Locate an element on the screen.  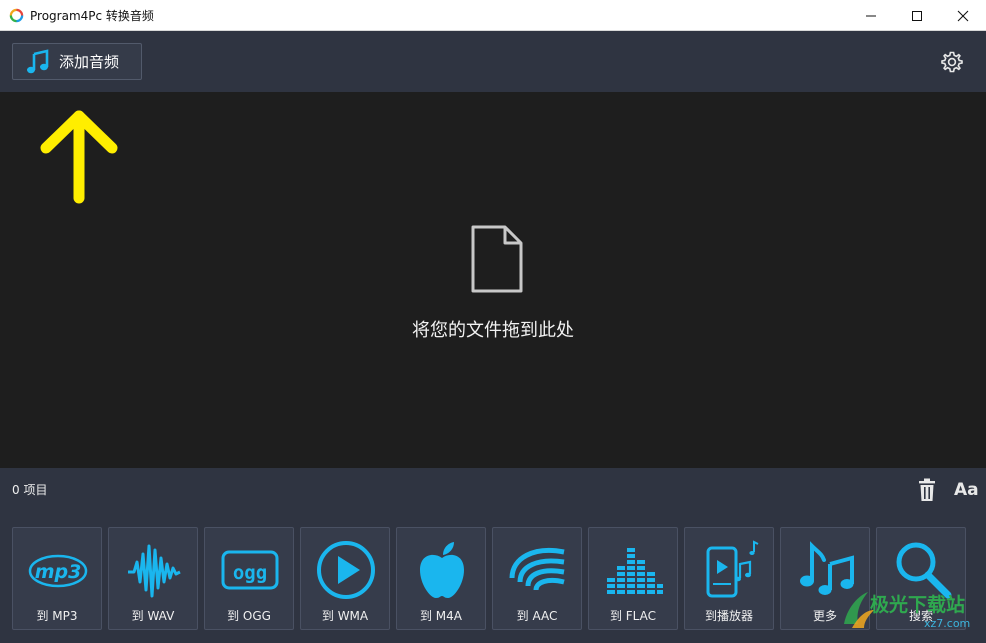
close-button is located at coordinates (963, 15).